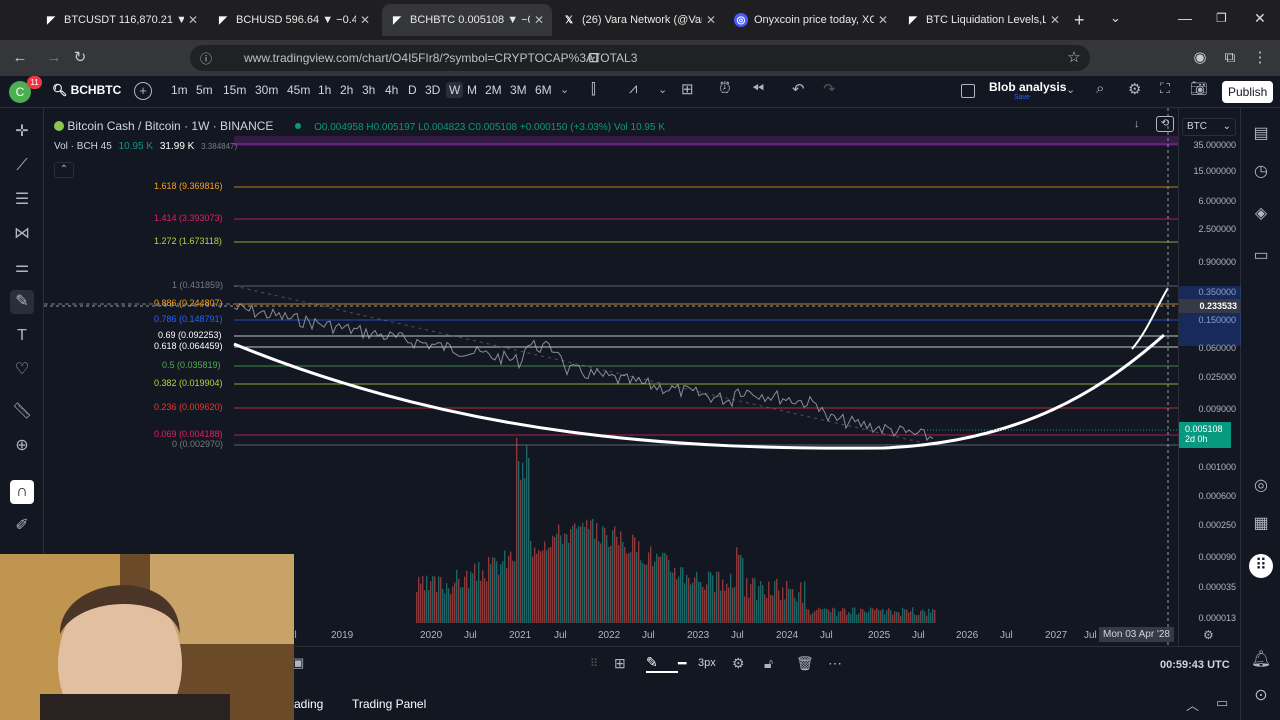 The width and height of the screenshot is (1280, 720). Describe the element at coordinates (472, 90) in the screenshot. I see `timeframe-m: M` at that location.